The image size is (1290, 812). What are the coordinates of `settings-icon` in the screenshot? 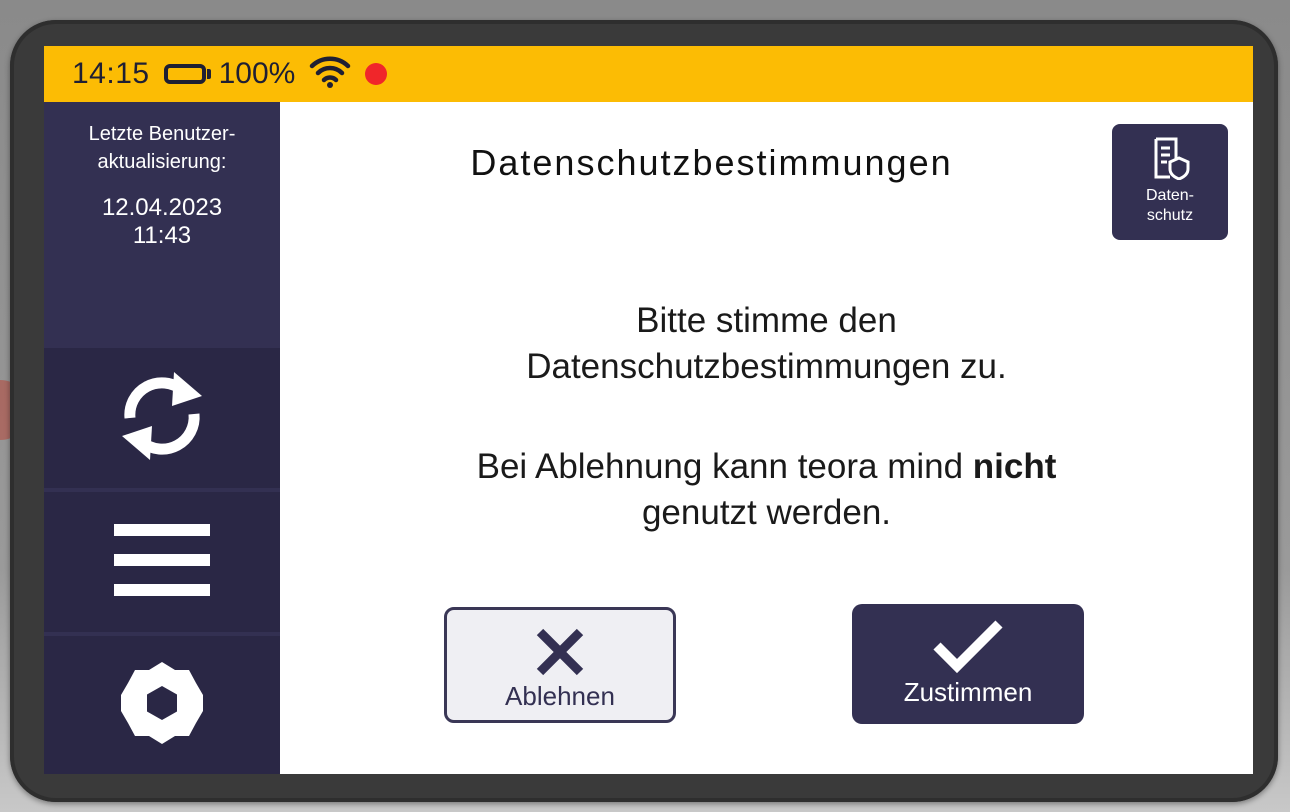 It's located at (162, 705).